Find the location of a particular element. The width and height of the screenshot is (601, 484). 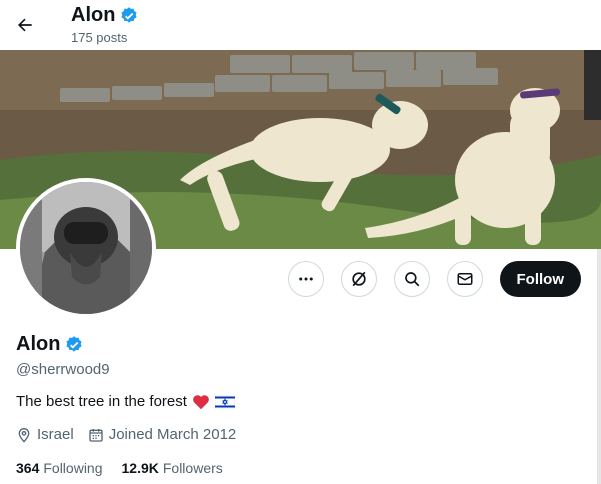

followers-count: 12.9K is located at coordinates (140, 468).